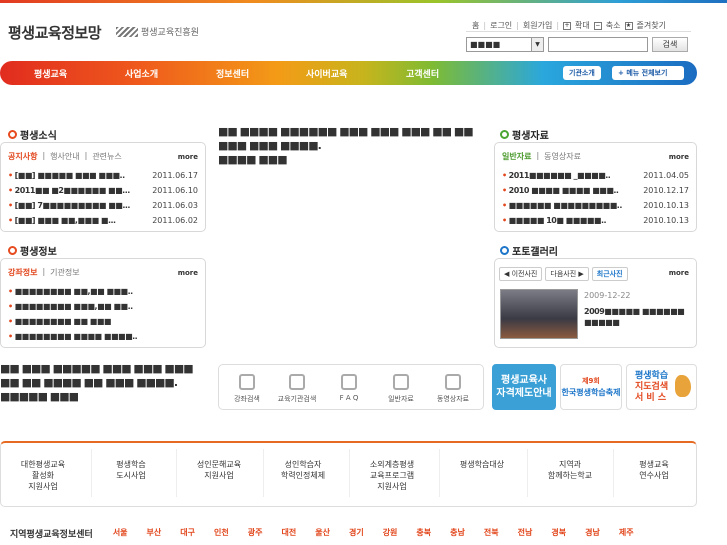  Describe the element at coordinates (482, 464) in the screenshot. I see `business-item: 평생학습대상` at that location.